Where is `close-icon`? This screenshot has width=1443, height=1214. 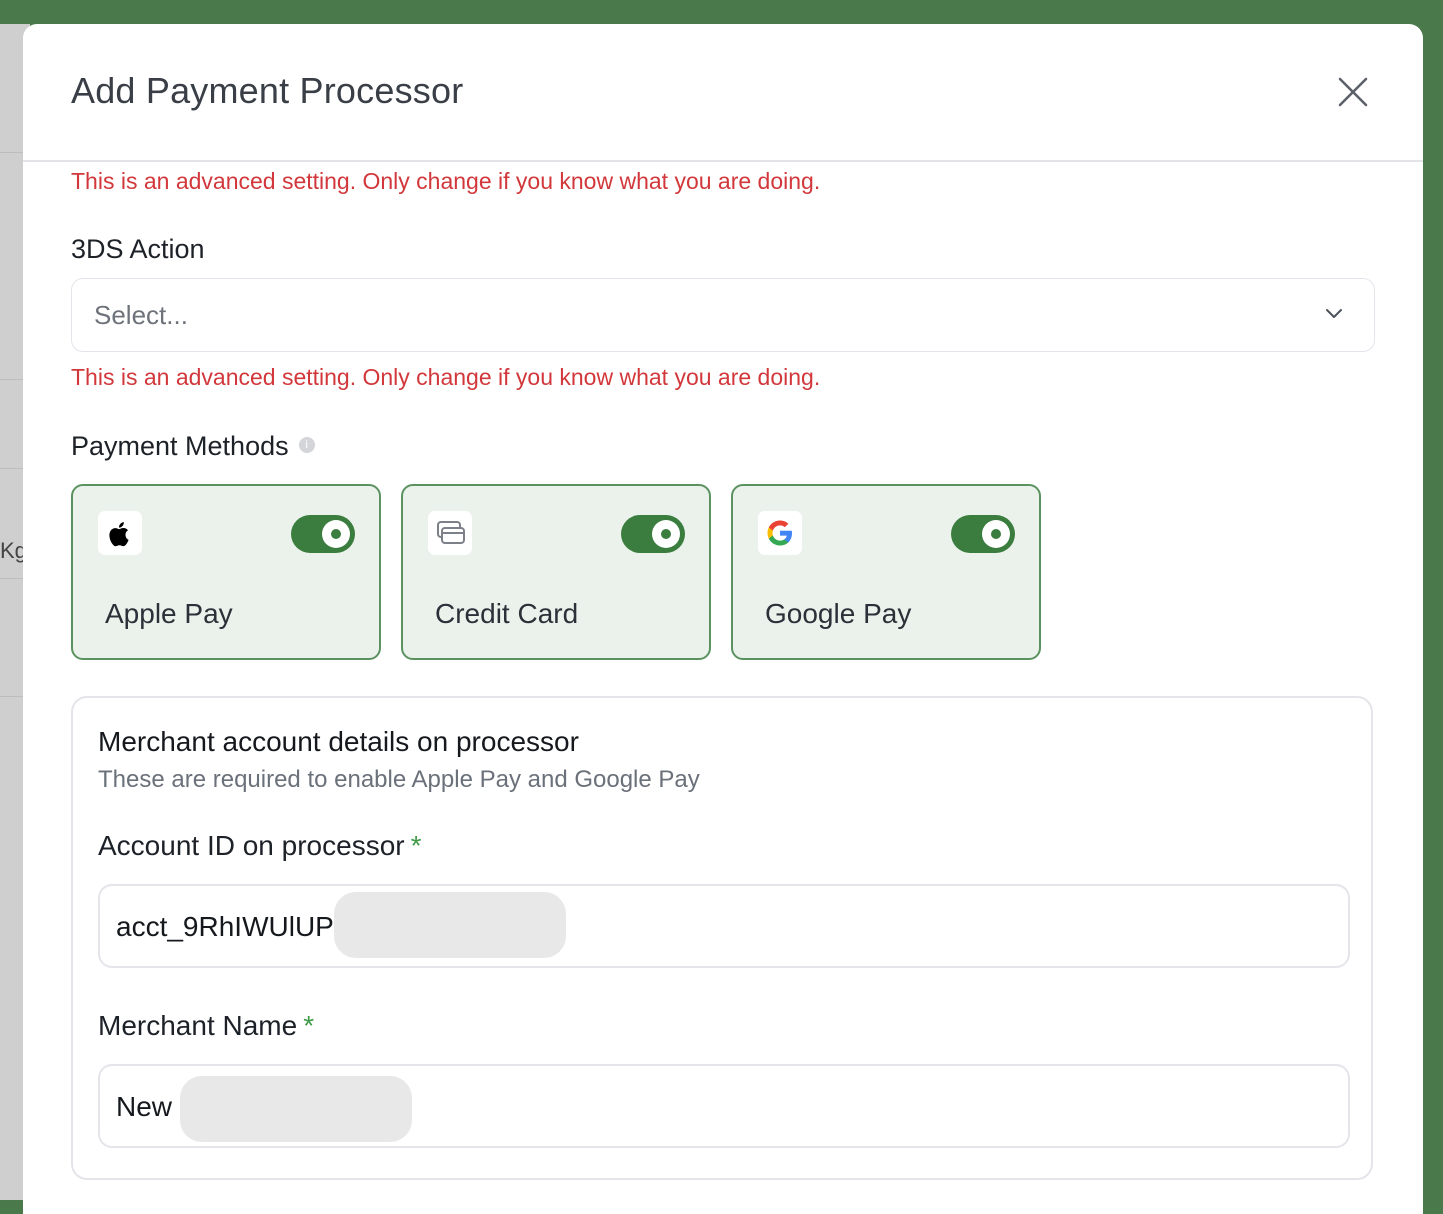 close-icon is located at coordinates (1353, 92).